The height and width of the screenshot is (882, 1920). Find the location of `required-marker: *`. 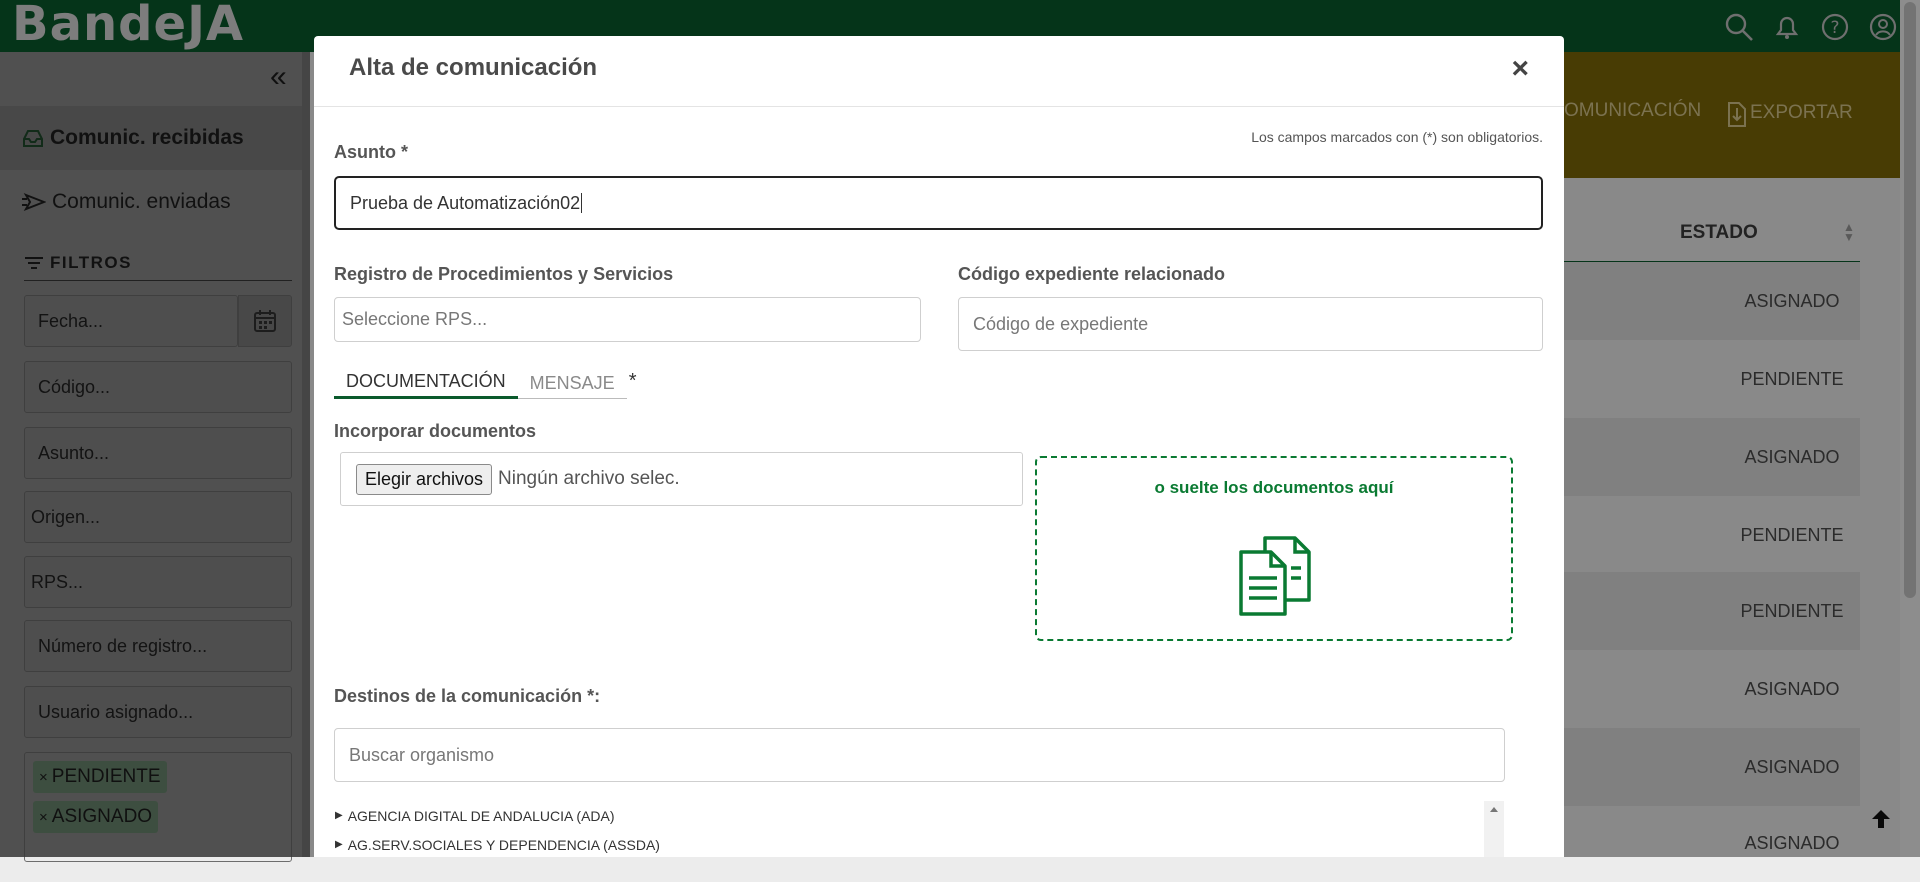

required-marker: * is located at coordinates (632, 381).